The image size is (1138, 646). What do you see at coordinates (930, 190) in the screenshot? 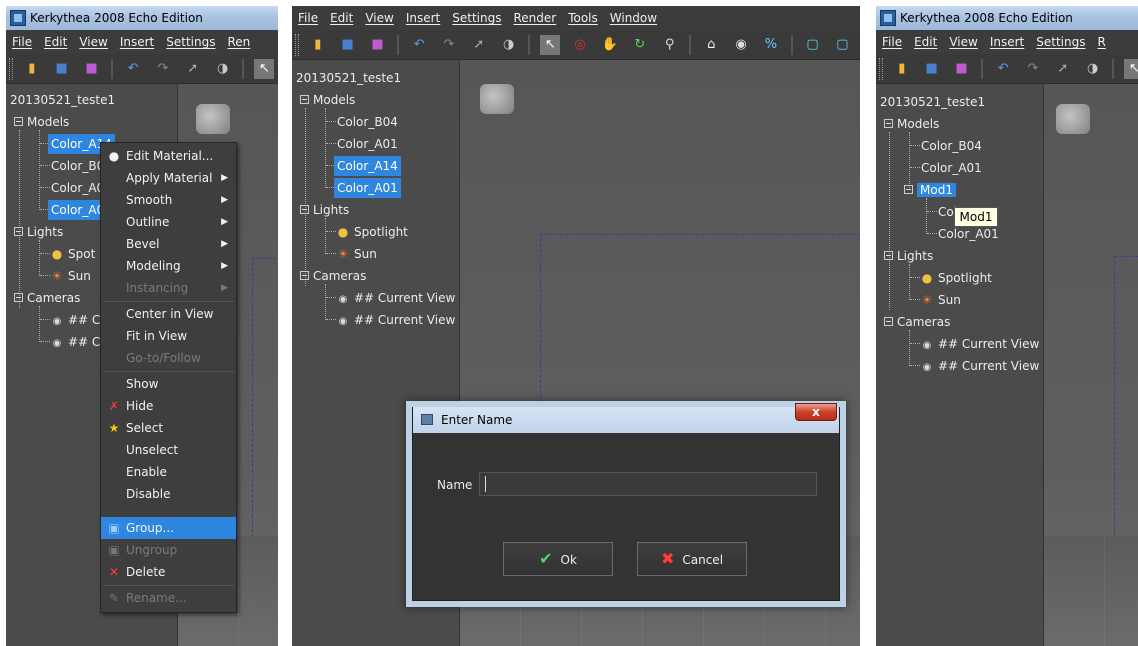
I see `tree-node-group: Mod1` at bounding box center [930, 190].